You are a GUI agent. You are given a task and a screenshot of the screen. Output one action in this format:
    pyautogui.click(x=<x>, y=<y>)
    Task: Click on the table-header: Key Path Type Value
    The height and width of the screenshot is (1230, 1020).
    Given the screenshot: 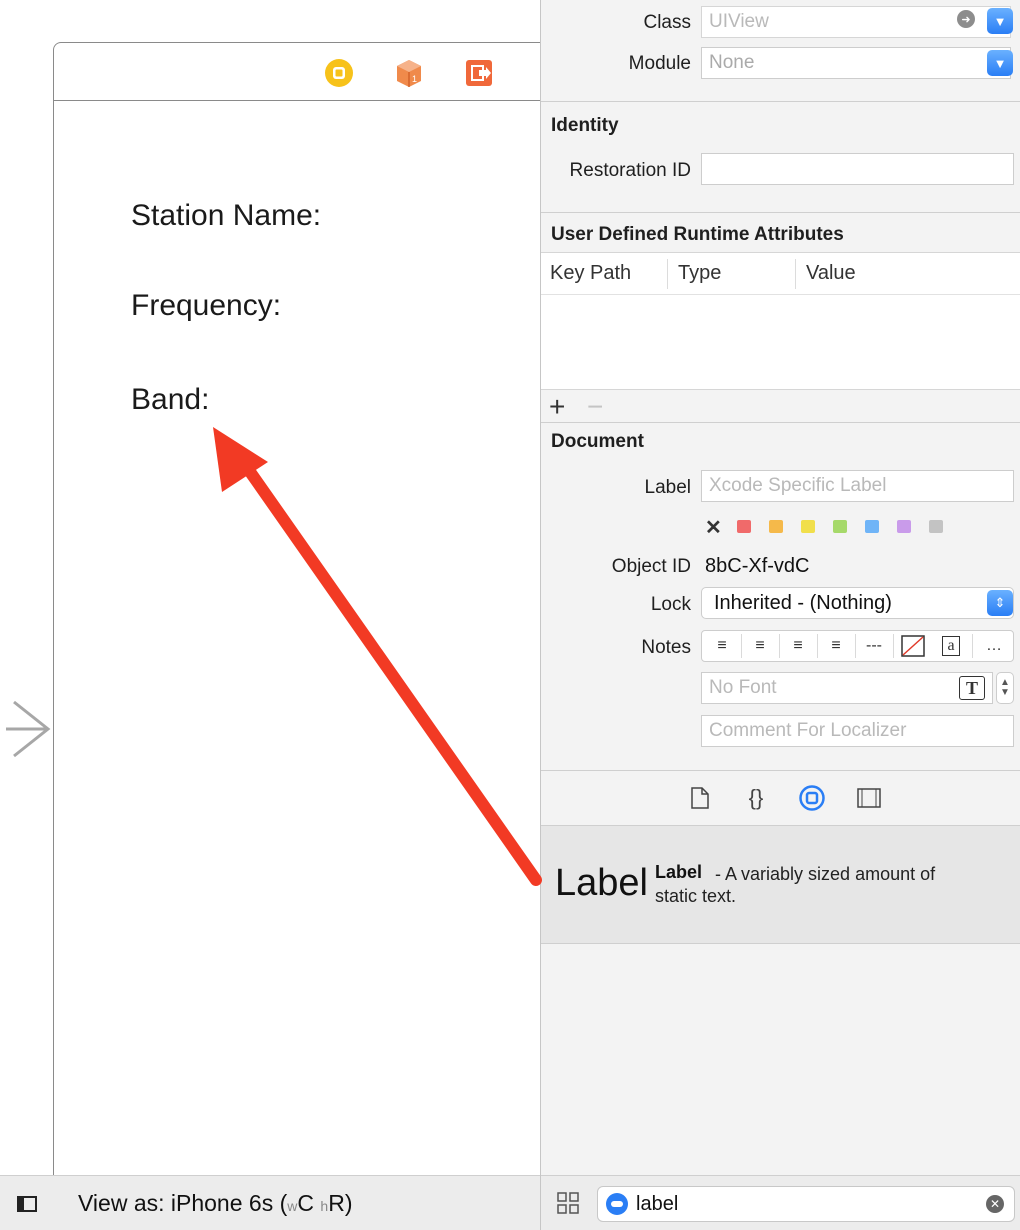 What is the action you would take?
    pyautogui.click(x=780, y=274)
    